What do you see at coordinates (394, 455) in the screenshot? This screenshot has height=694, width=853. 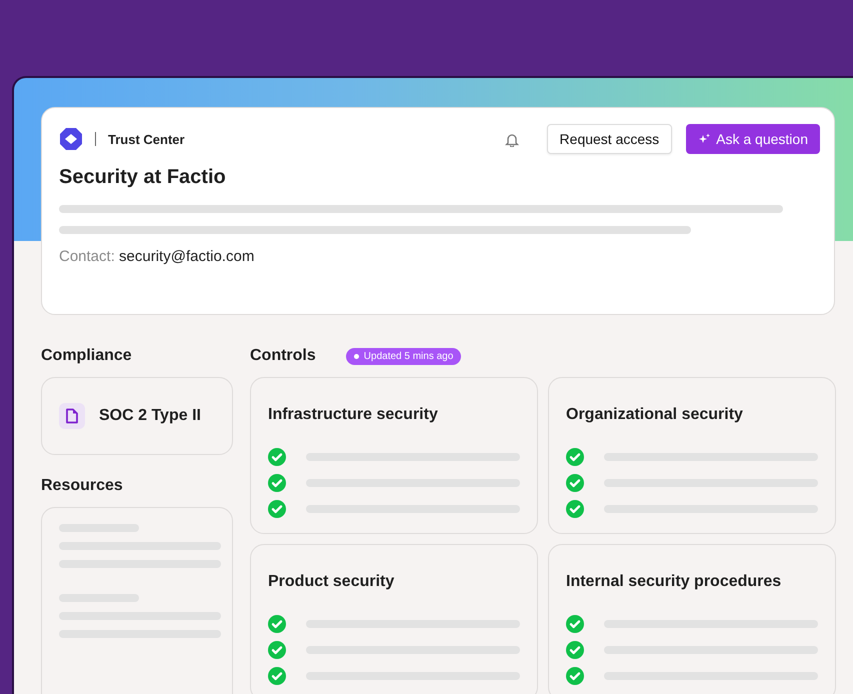 I see `control-card: Infrastructure security` at bounding box center [394, 455].